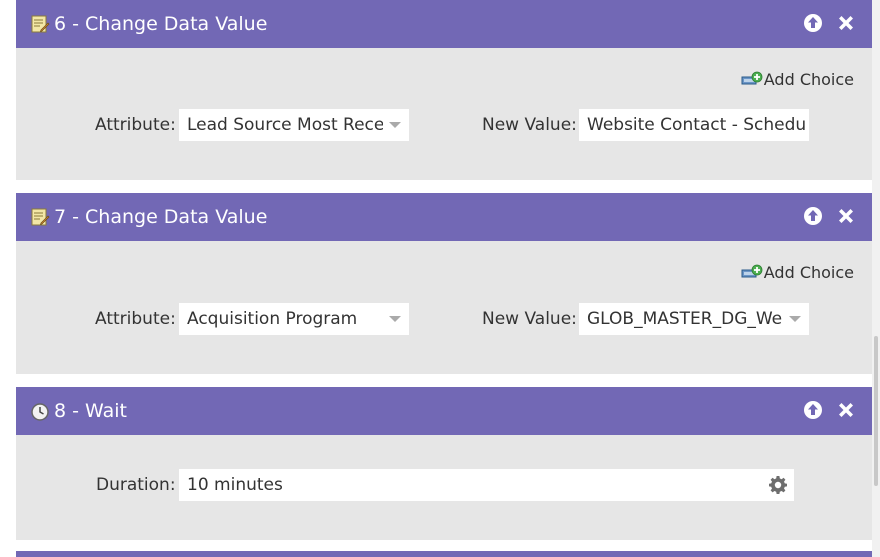 This screenshot has height=557, width=880. I want to click on duration-input-value: 10 minutes, so click(235, 485).